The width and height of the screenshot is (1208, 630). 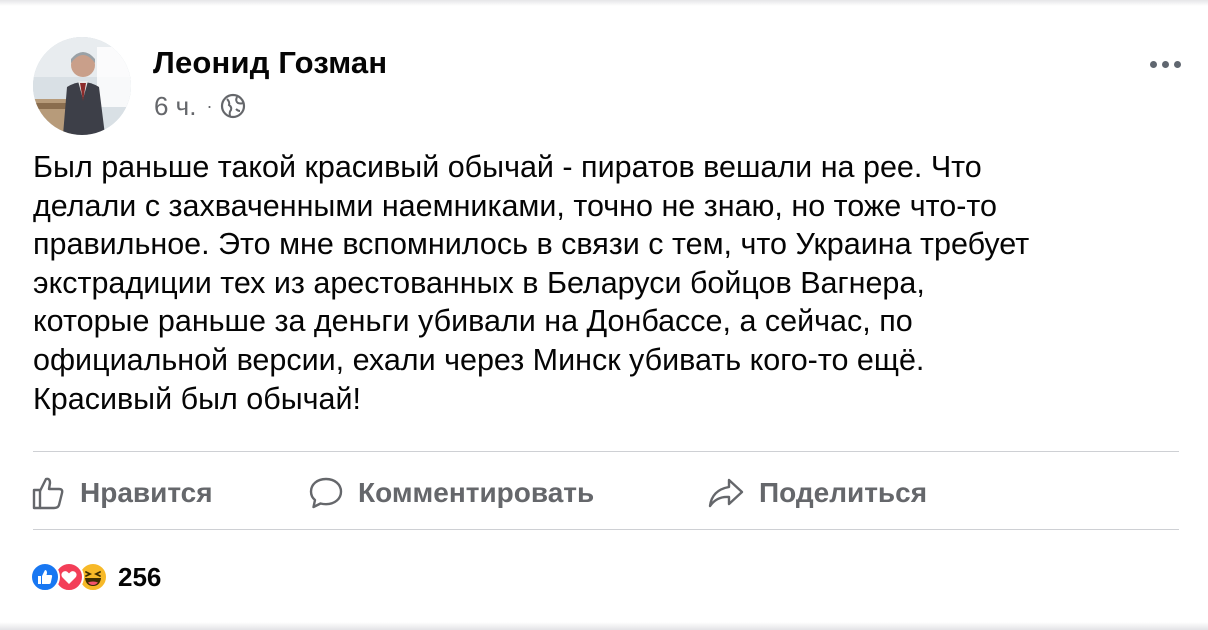 I want to click on post-text-line: Красивый был обычай!, so click(x=197, y=398).